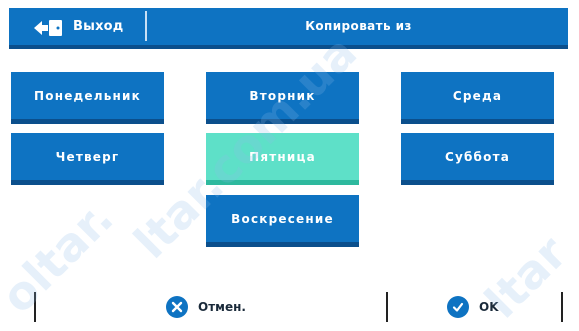 This screenshot has width=579, height=331. What do you see at coordinates (288, 28) in the screenshot?
I see `header-bar: Выход Копировать из` at bounding box center [288, 28].